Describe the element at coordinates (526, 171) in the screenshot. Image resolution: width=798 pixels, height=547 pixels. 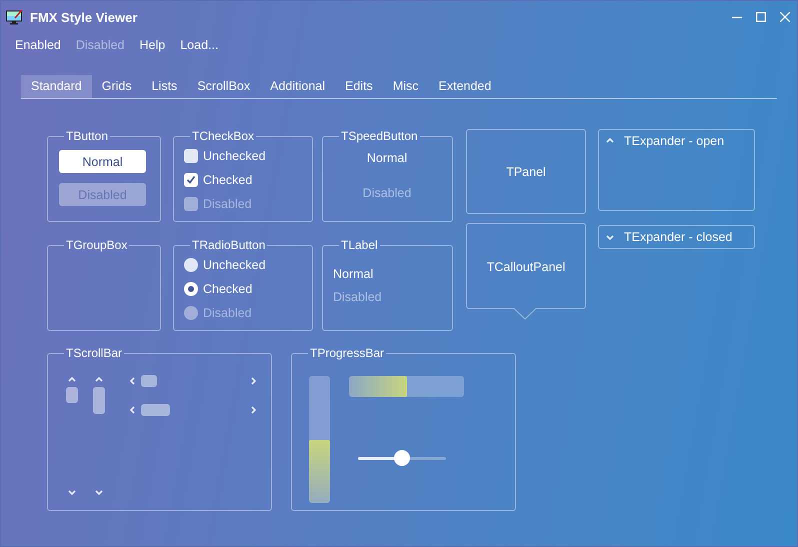
I see `panel: TPanel` at that location.